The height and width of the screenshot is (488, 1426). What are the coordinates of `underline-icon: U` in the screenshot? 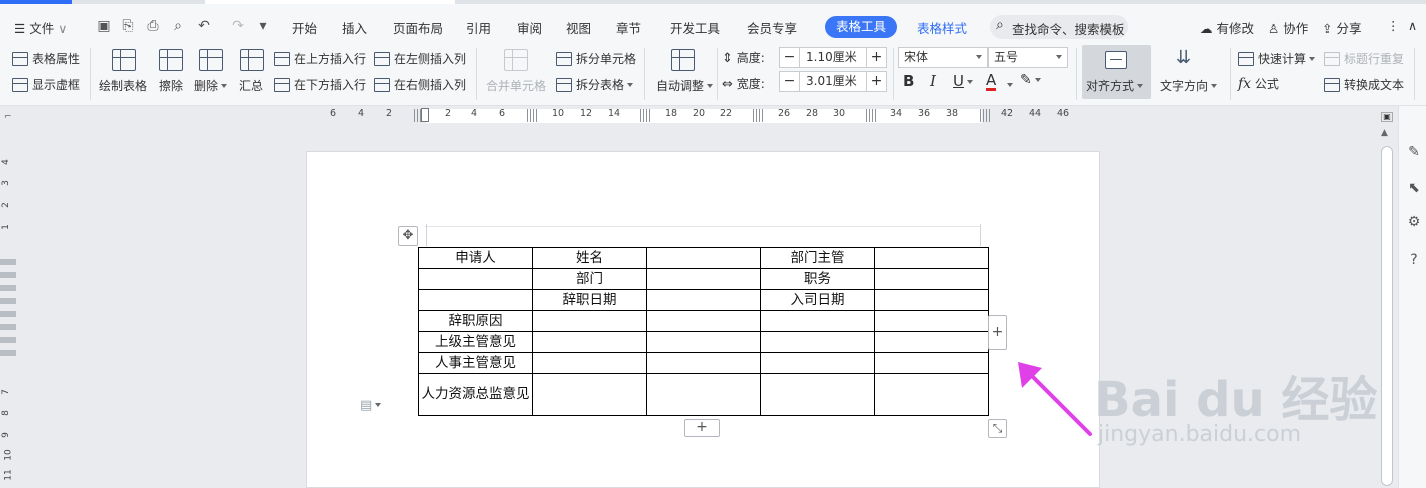 It's located at (963, 81).